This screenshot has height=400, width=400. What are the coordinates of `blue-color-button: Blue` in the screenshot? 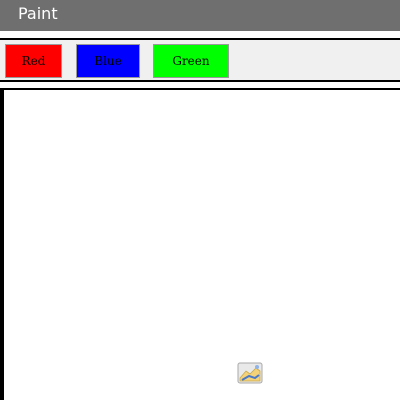 It's located at (108, 61).